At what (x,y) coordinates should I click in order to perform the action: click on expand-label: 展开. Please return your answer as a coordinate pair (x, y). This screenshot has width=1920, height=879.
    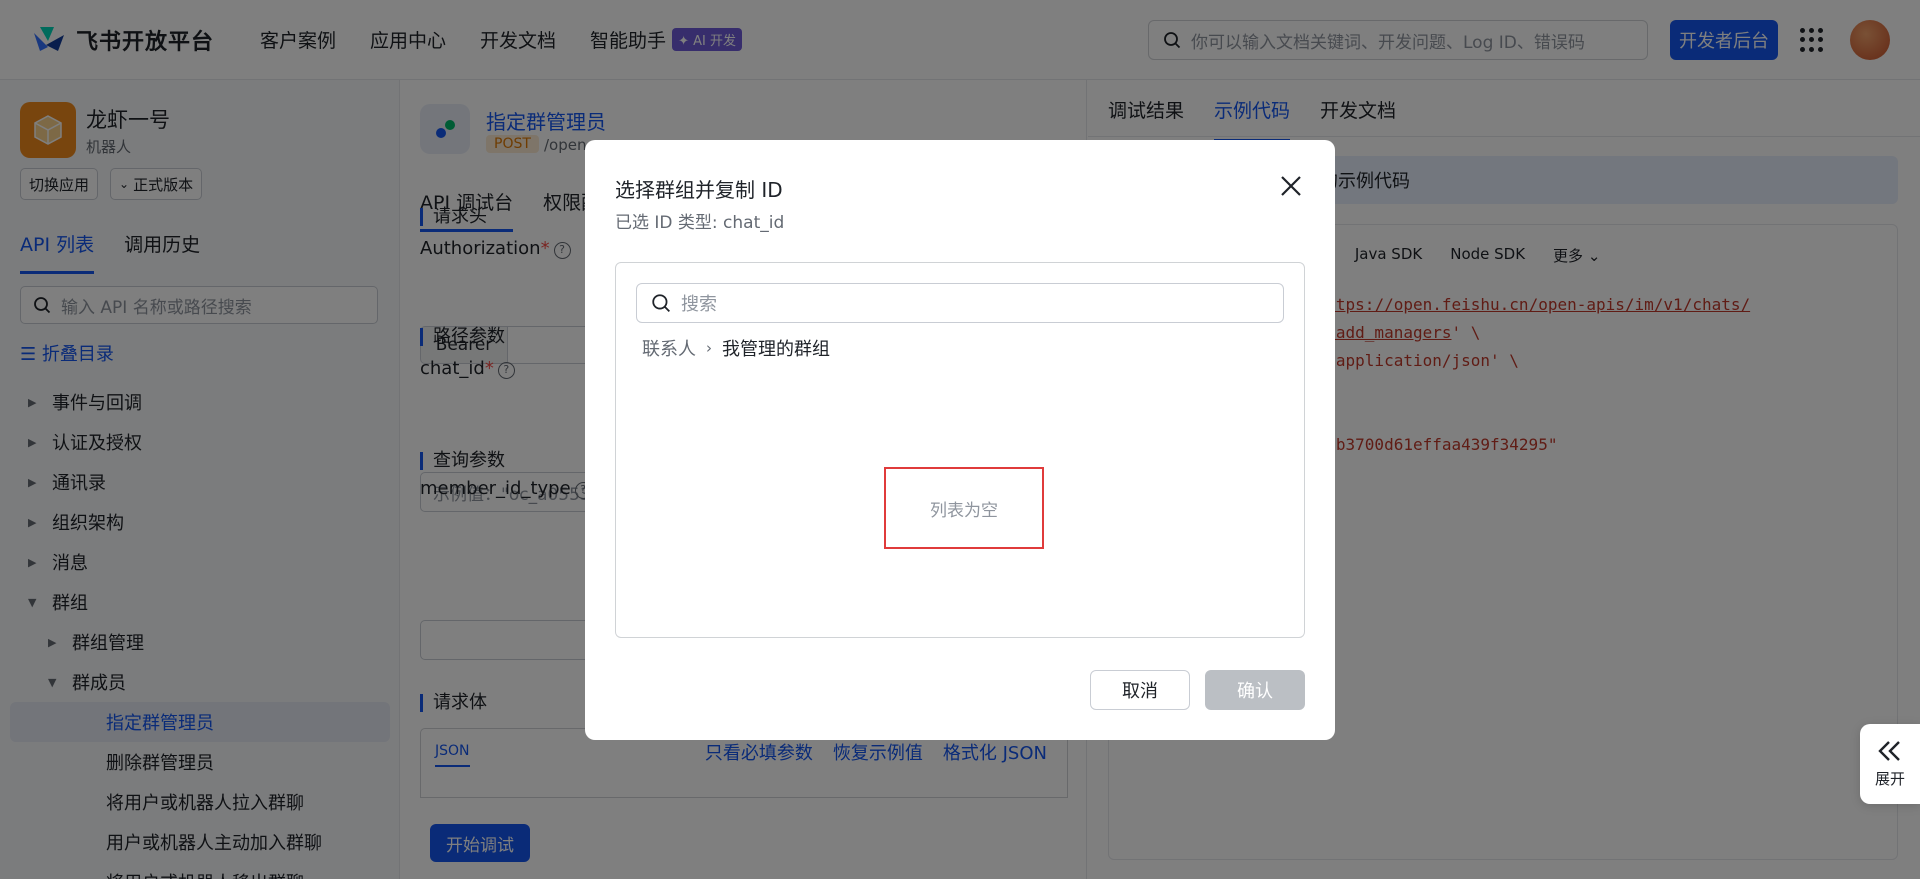
    Looking at the image, I should click on (1889, 778).